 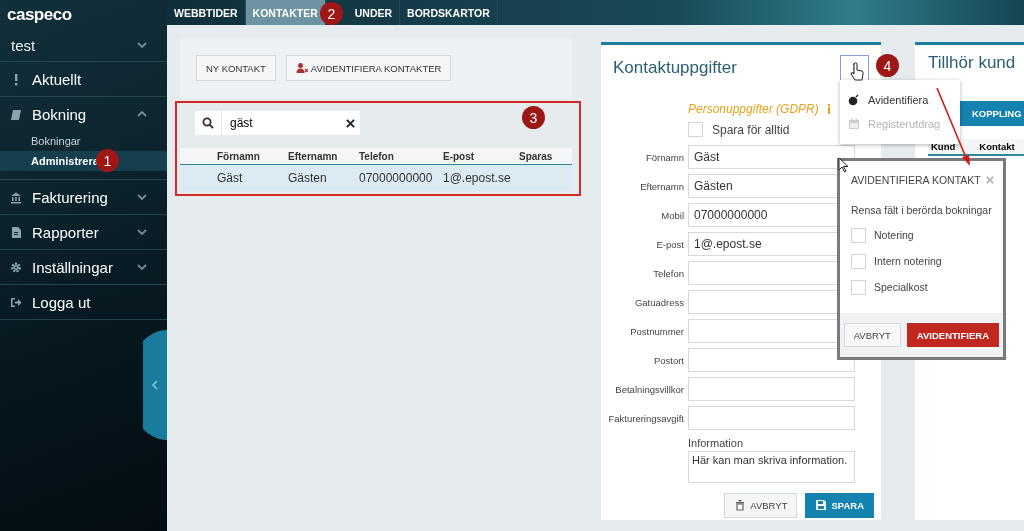 I want to click on checkbox-label: Specialkost, so click(x=901, y=287).